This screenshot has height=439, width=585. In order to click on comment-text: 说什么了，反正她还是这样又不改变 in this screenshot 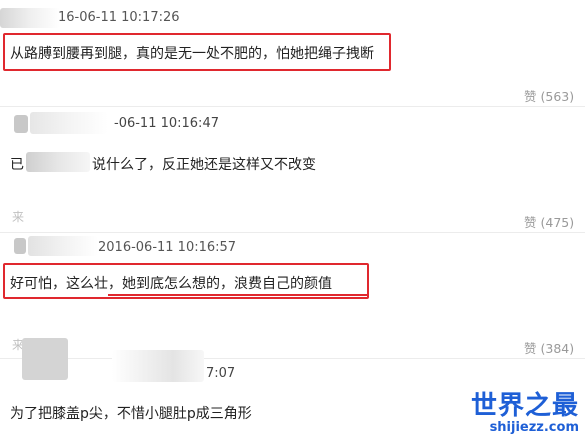, I will do `click(204, 165)`.